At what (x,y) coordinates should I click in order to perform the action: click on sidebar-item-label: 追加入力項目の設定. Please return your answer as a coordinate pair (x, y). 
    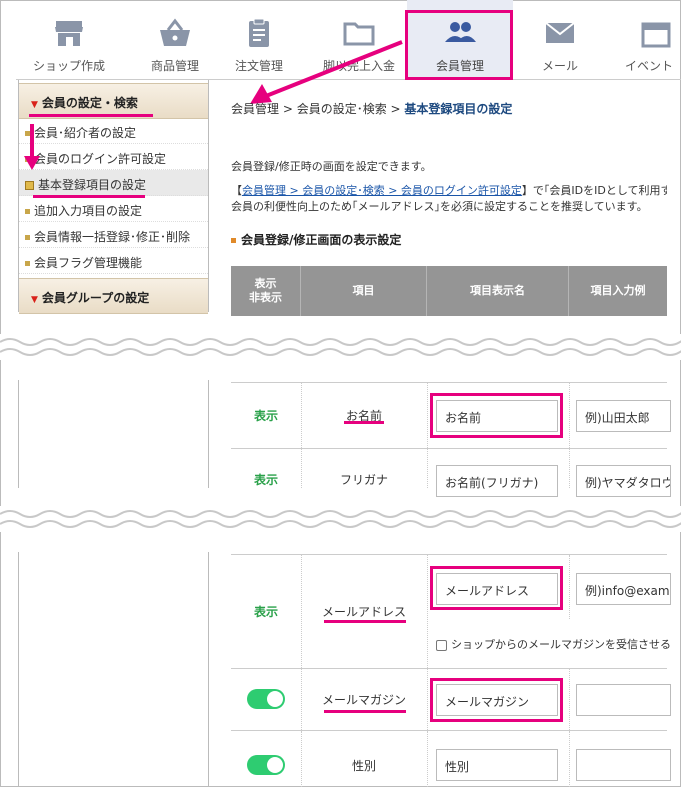
    Looking at the image, I should click on (88, 211).